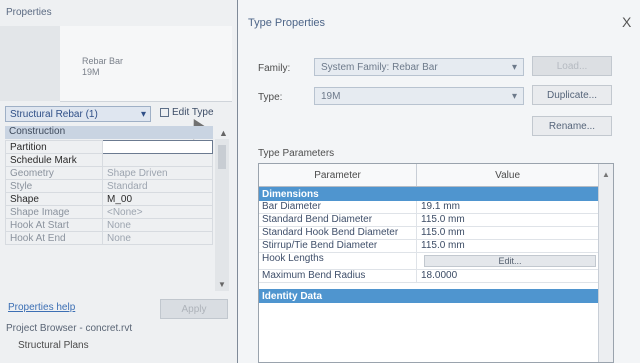 The width and height of the screenshot is (640, 363). I want to click on type-thumbnail, so click(30, 63).